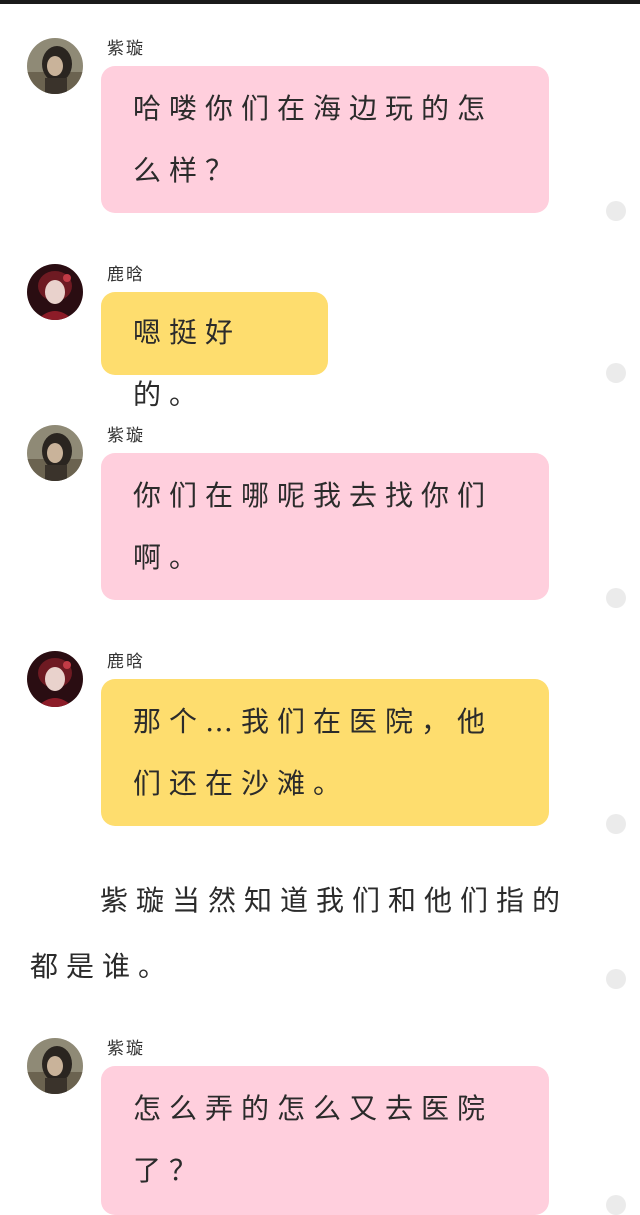 Image resolution: width=640 pixels, height=1215 pixels. I want to click on message-bubble: 哈喽你们在海边玩的怎么样？, so click(325, 139).